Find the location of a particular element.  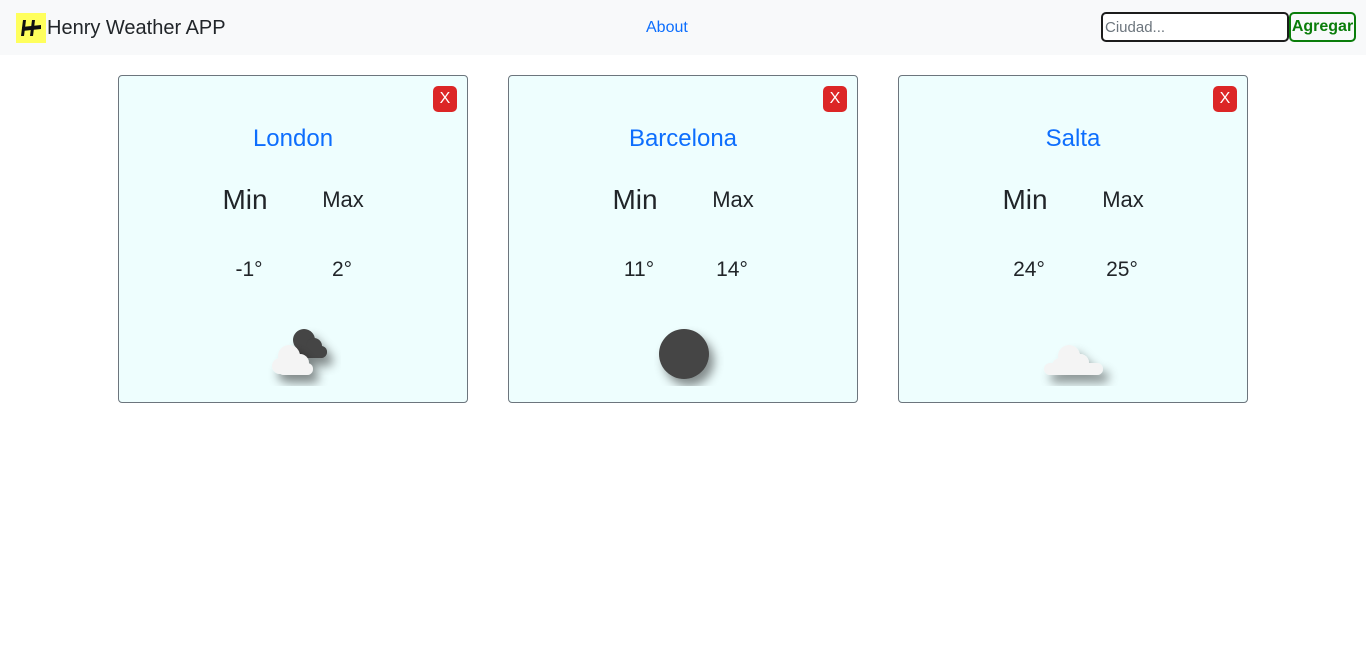

clear-night-moon-icon is located at coordinates (684, 351).